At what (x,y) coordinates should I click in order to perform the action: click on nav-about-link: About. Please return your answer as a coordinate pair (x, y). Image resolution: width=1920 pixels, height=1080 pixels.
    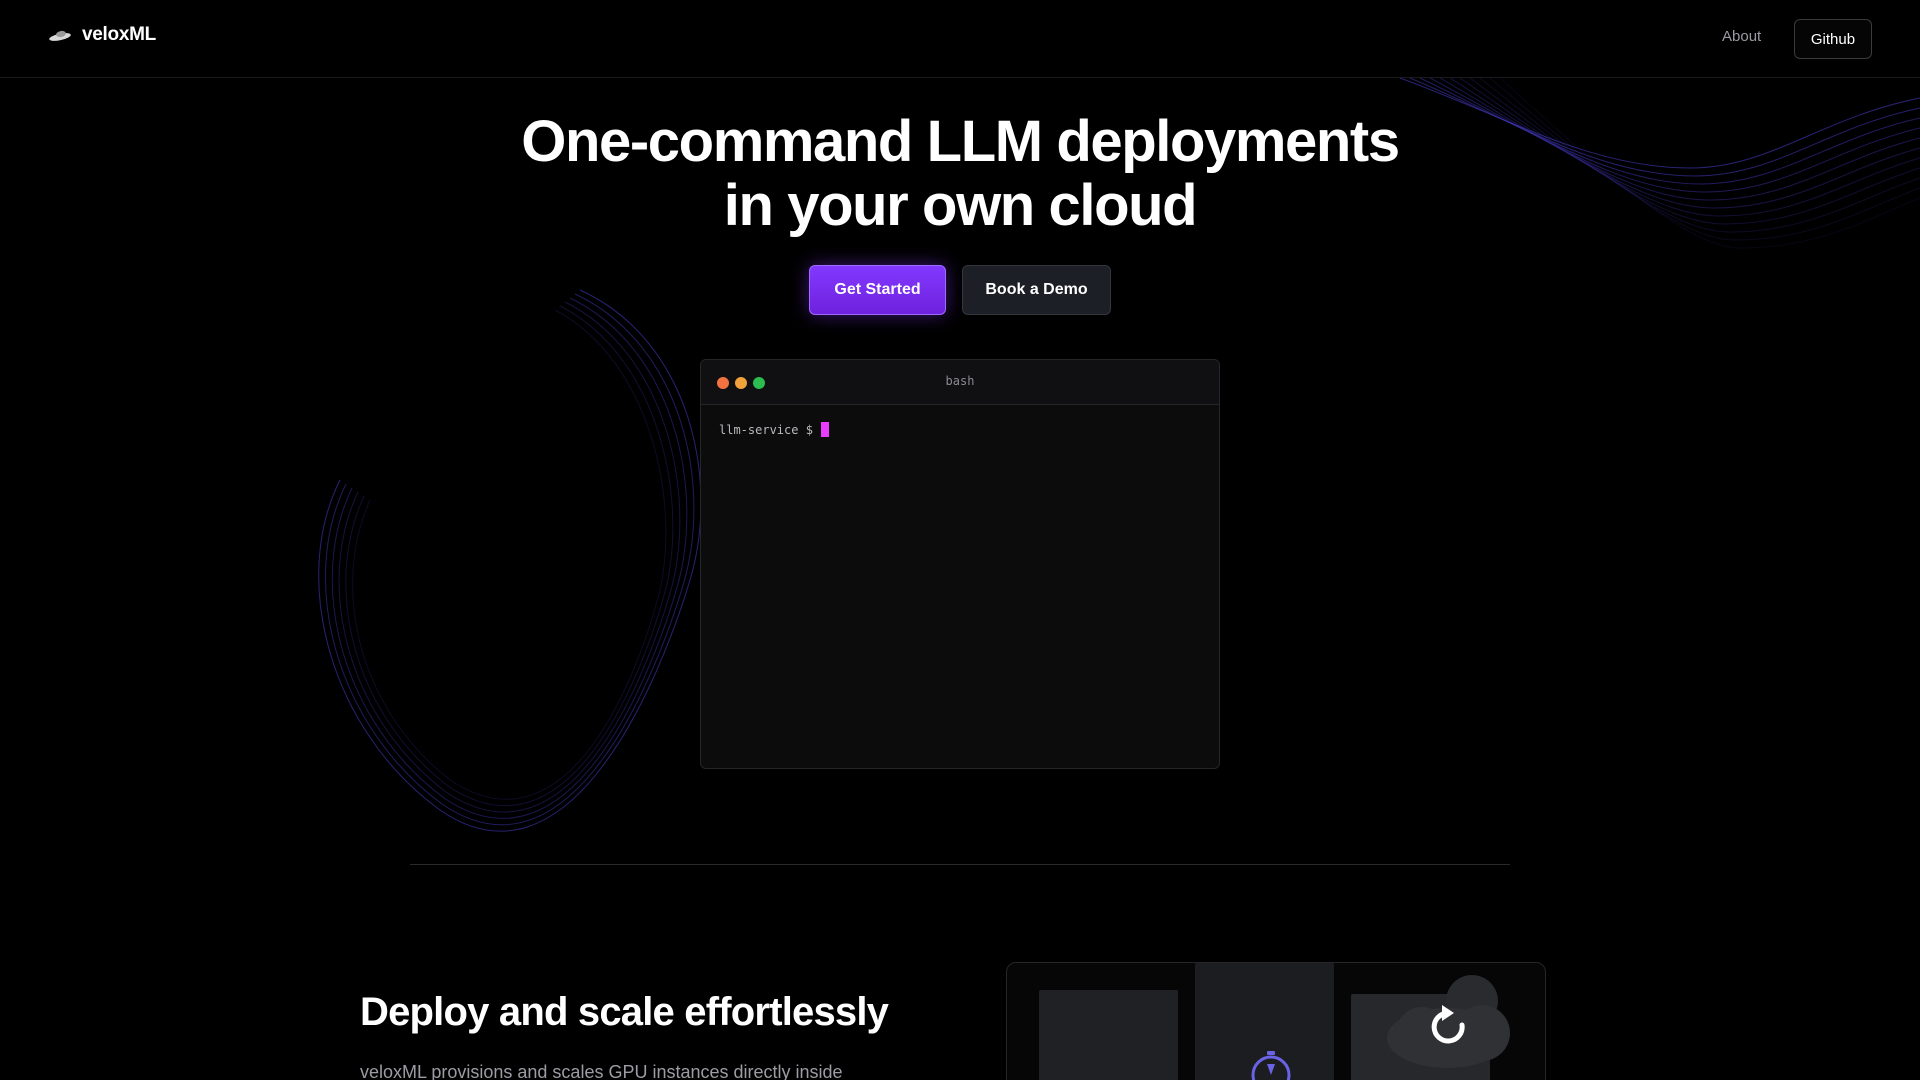
    Looking at the image, I should click on (1741, 36).